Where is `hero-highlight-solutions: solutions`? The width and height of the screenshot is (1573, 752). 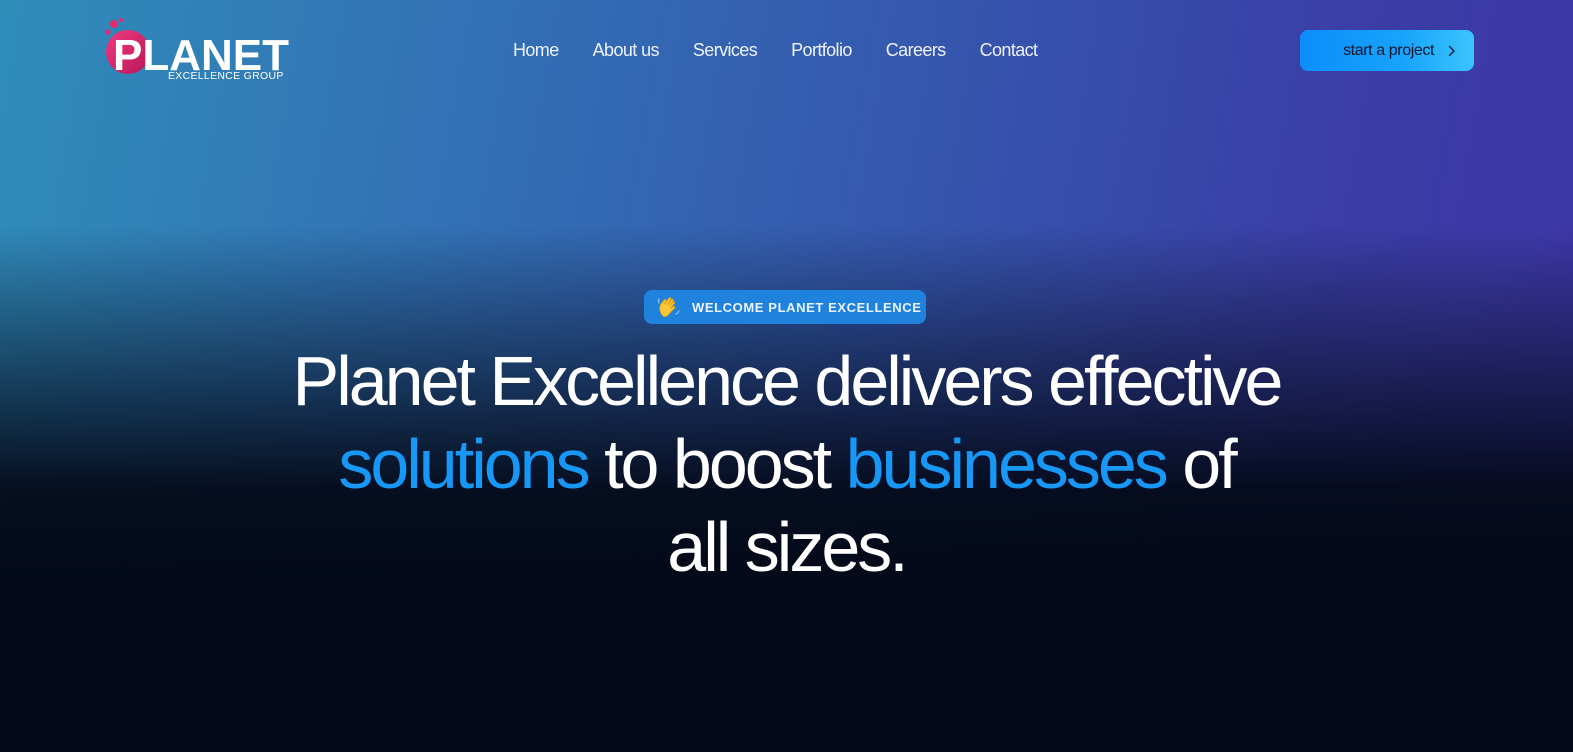 hero-highlight-solutions: solutions is located at coordinates (464, 464).